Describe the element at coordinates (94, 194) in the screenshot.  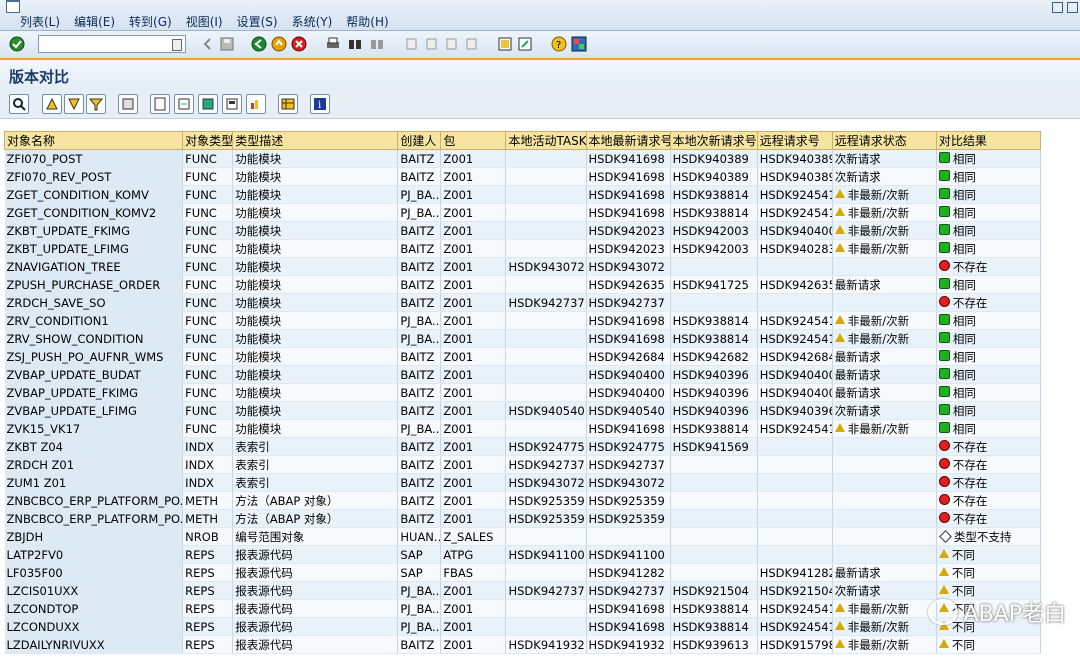
I see `cell-name: ZGET_CONDITION_KOMV` at that location.